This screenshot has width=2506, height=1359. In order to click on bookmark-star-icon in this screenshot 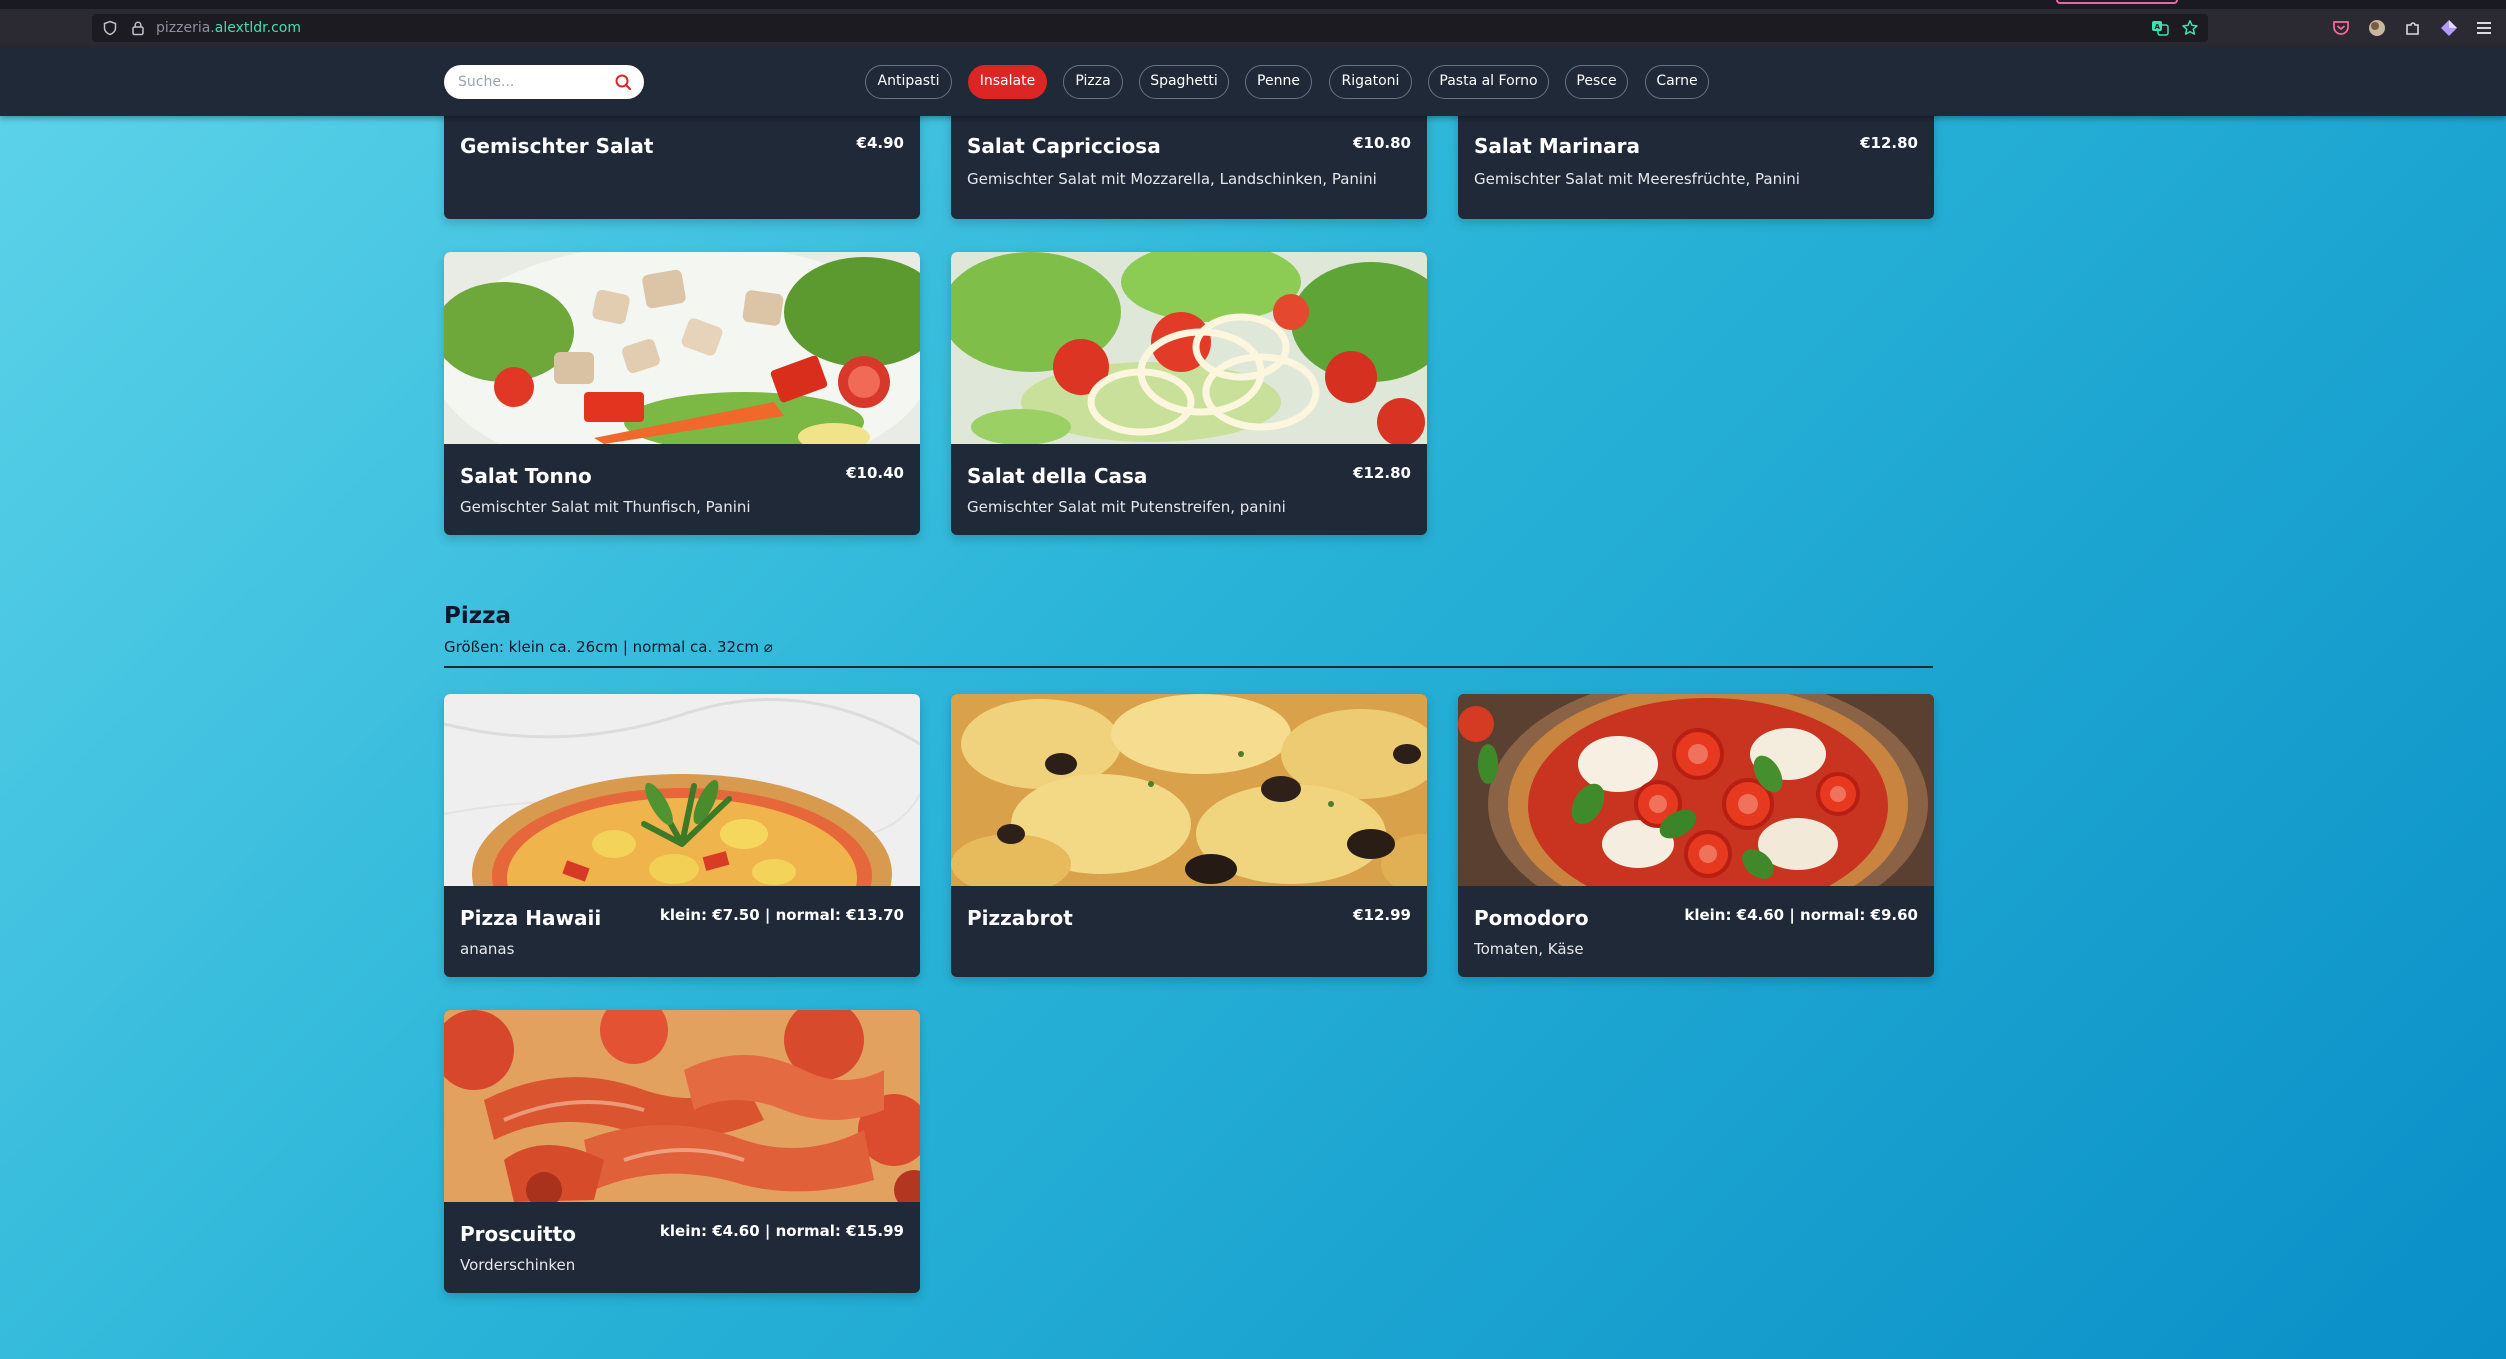, I will do `click(2190, 28)`.